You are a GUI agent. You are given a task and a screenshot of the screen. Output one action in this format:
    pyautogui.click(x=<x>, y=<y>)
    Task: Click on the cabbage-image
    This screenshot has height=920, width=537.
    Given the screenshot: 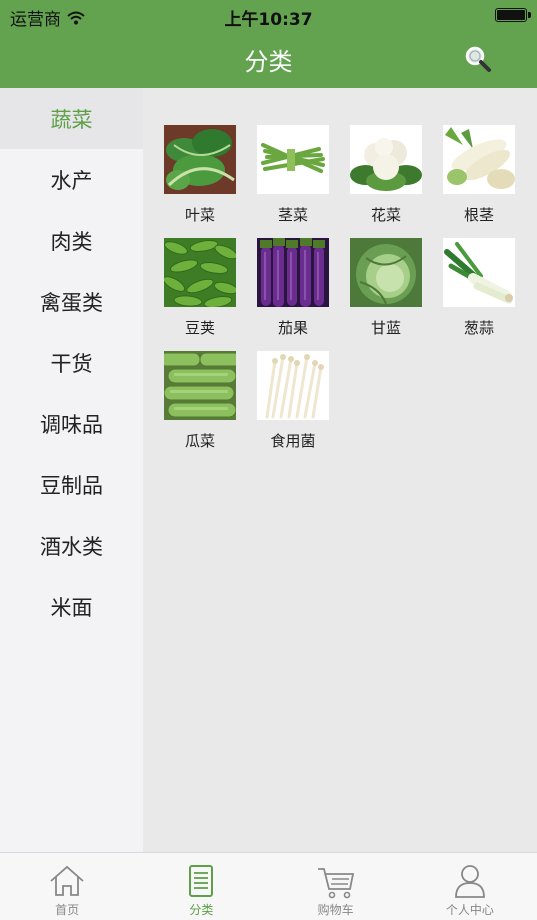 What is the action you would take?
    pyautogui.click(x=386, y=272)
    